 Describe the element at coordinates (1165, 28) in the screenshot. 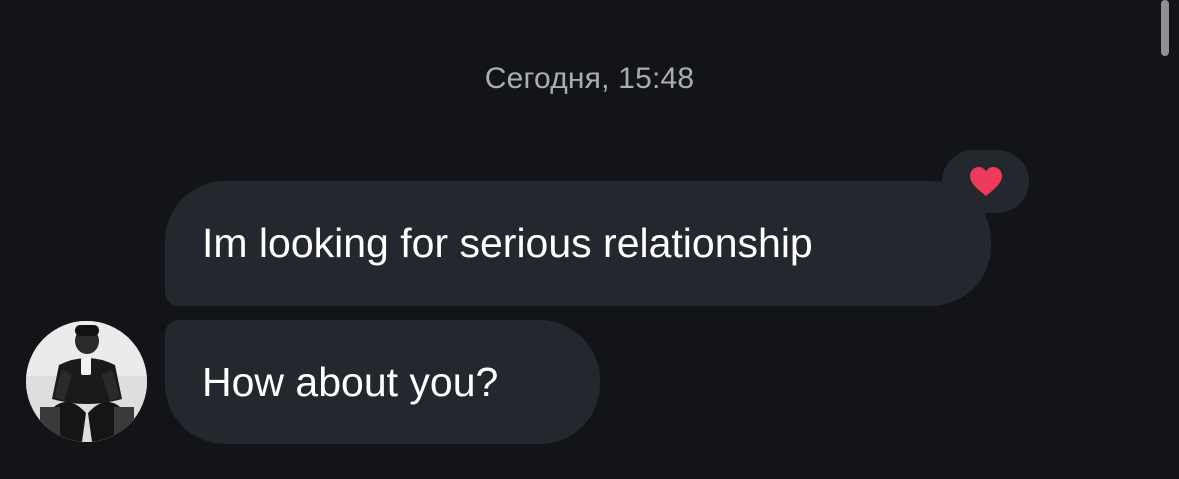

I see `scrollbar` at that location.